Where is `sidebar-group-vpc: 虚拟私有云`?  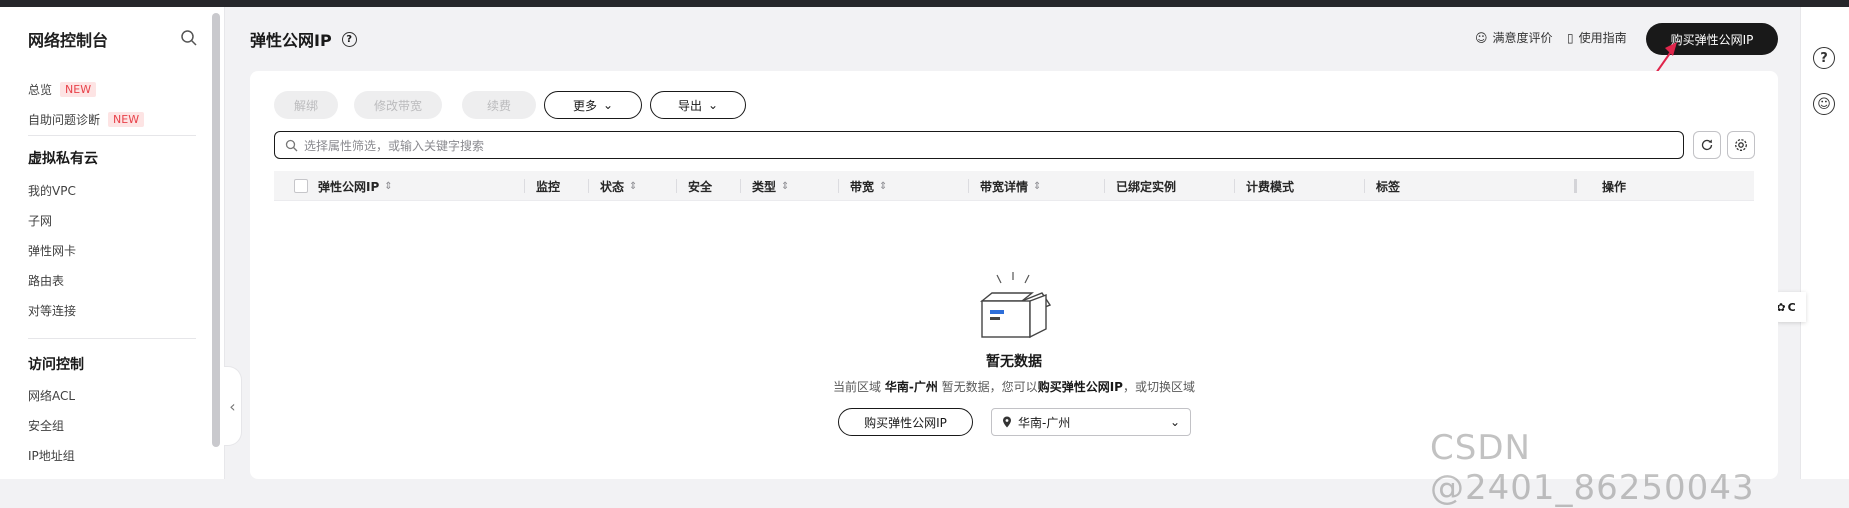
sidebar-group-vpc: 虚拟私有云 is located at coordinates (63, 159).